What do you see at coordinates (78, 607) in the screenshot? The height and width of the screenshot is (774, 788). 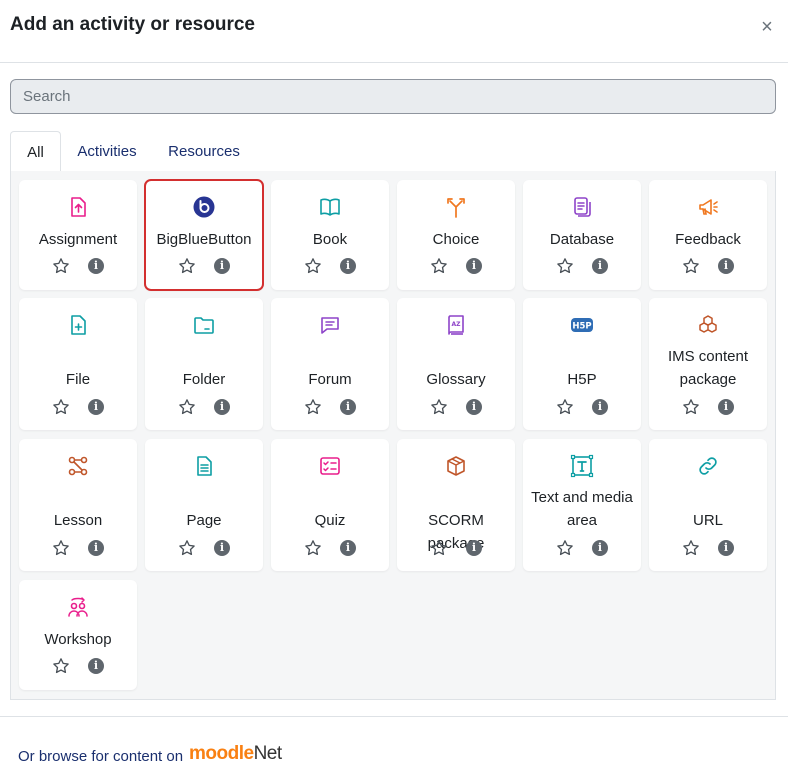 I see `workshop-icon` at bounding box center [78, 607].